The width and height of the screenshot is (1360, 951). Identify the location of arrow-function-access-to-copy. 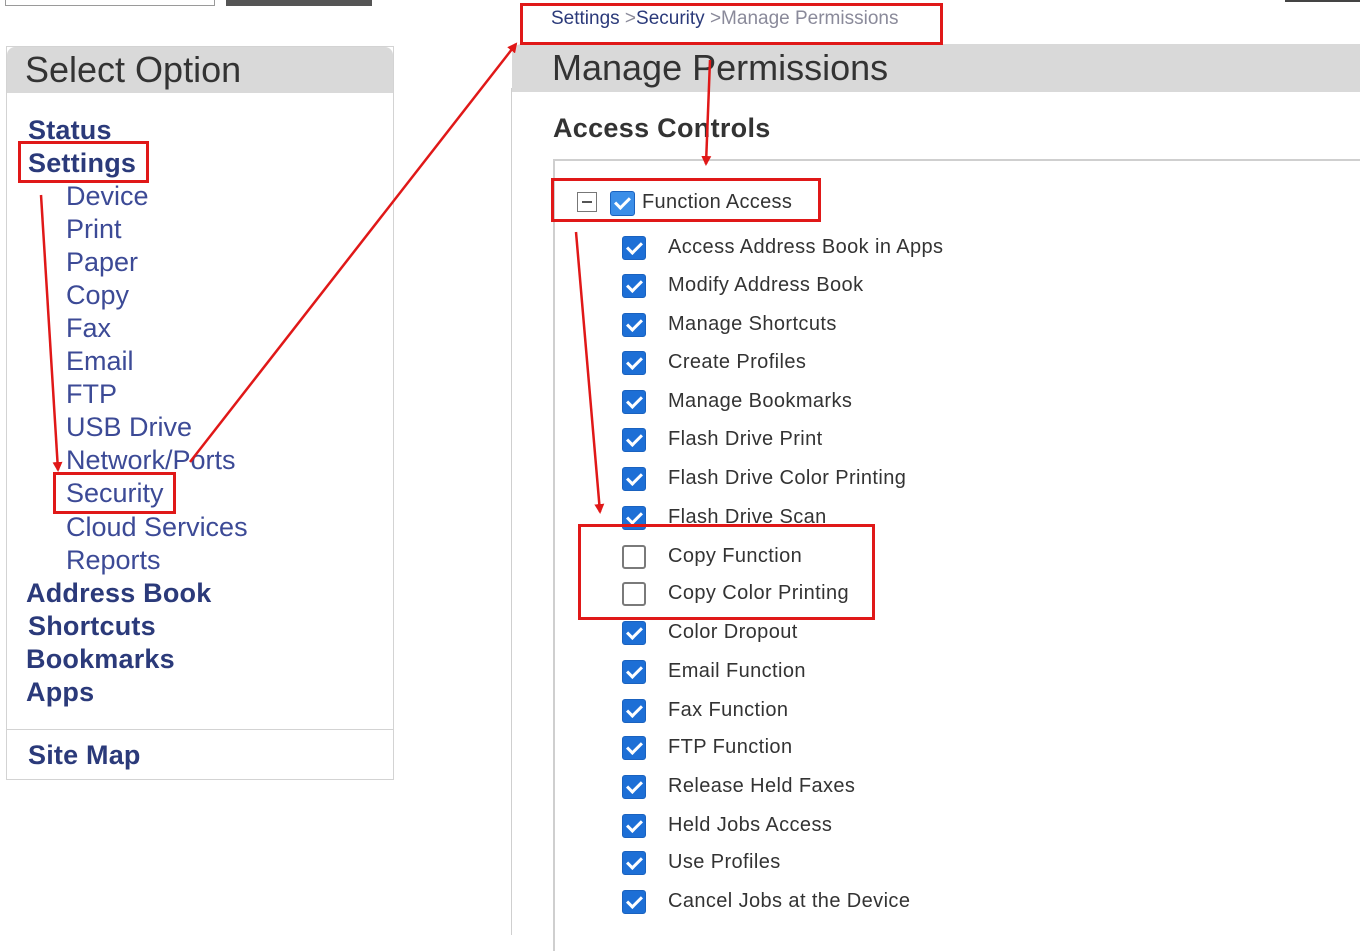
(589, 372).